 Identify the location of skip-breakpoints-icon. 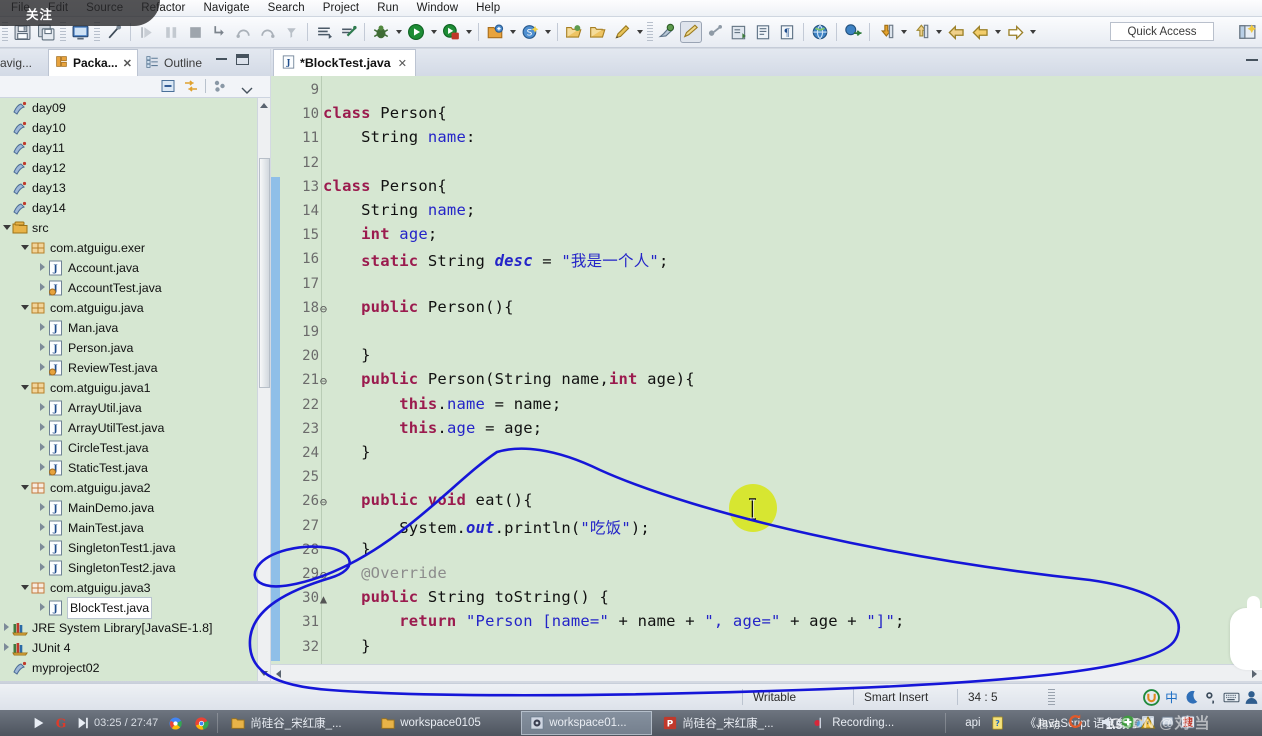
(324, 32).